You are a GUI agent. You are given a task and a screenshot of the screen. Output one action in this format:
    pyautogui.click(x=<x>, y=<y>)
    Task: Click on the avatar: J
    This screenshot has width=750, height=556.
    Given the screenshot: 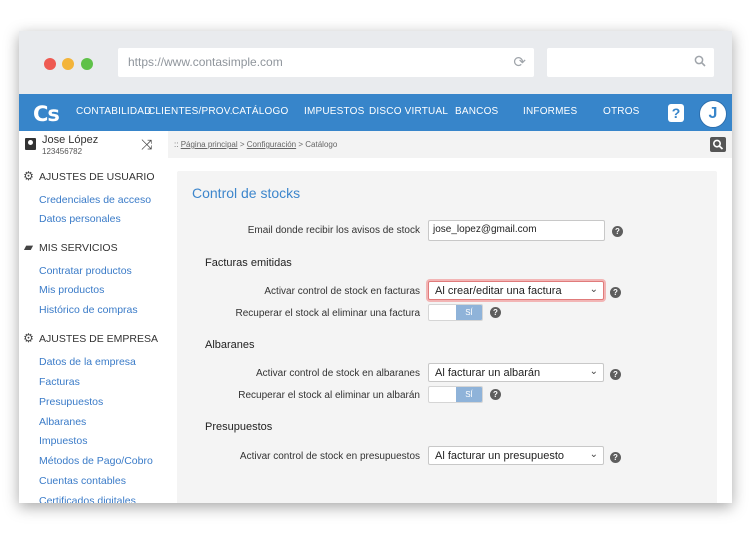 What is the action you would take?
    pyautogui.click(x=713, y=114)
    